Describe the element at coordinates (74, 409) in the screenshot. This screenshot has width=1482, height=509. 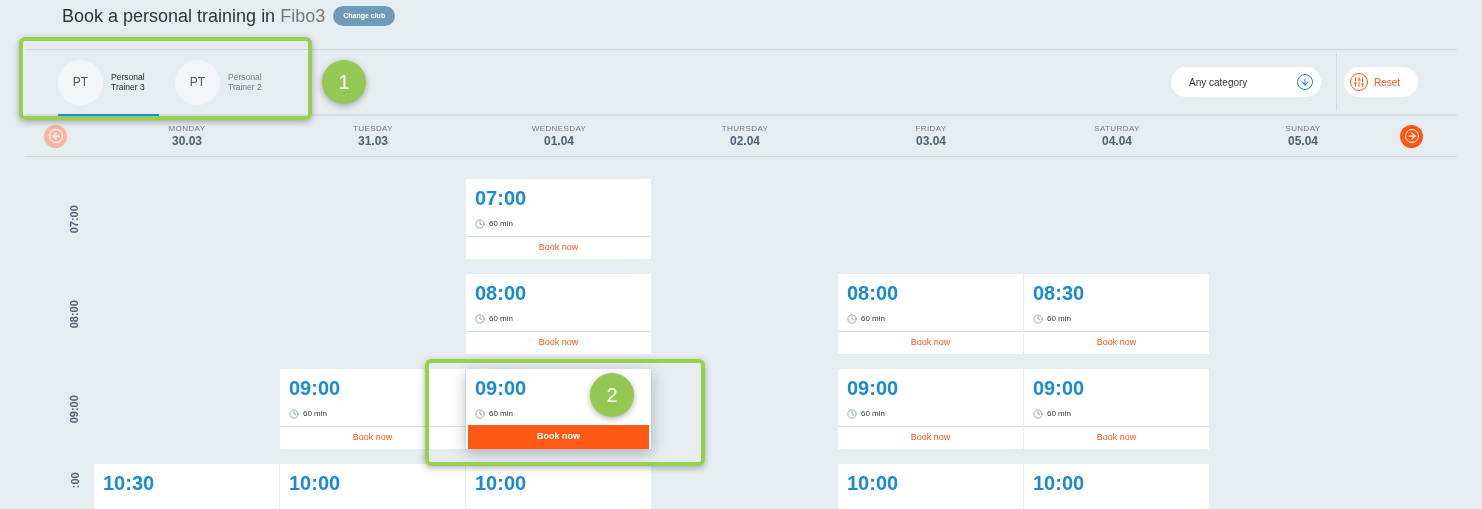
I see `time-row-label: 09:00` at that location.